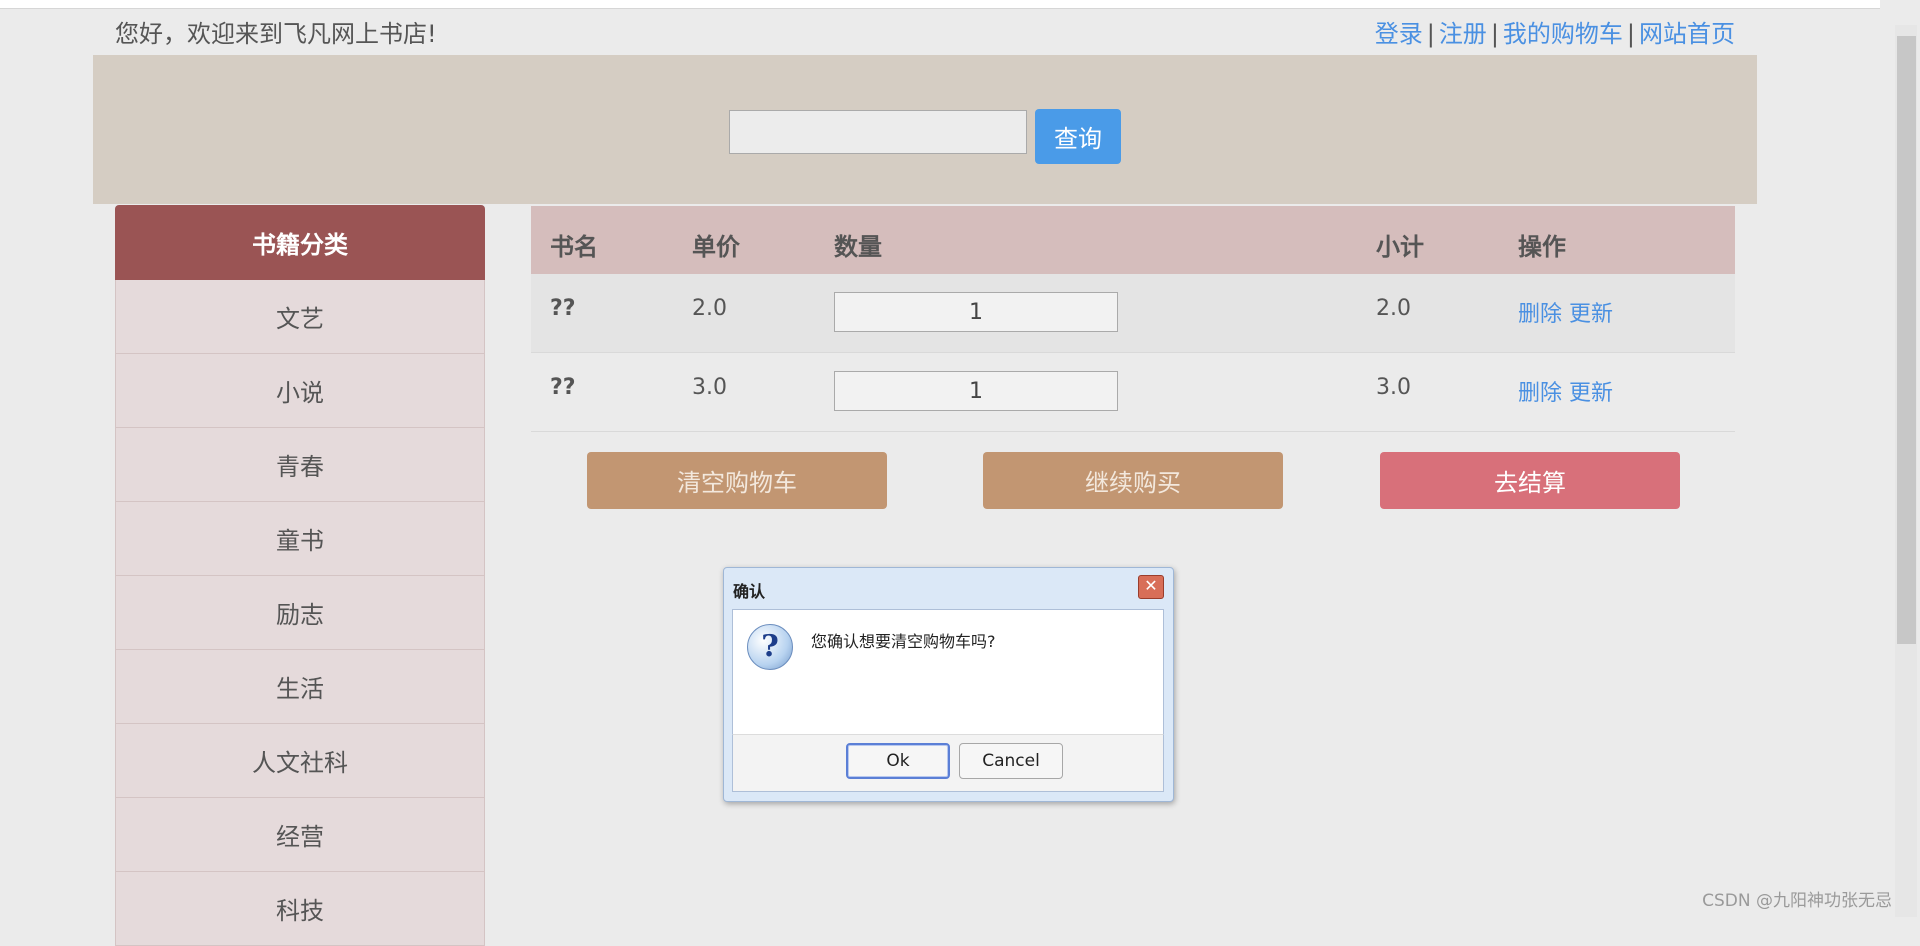  I want to click on search-input, so click(878, 132).